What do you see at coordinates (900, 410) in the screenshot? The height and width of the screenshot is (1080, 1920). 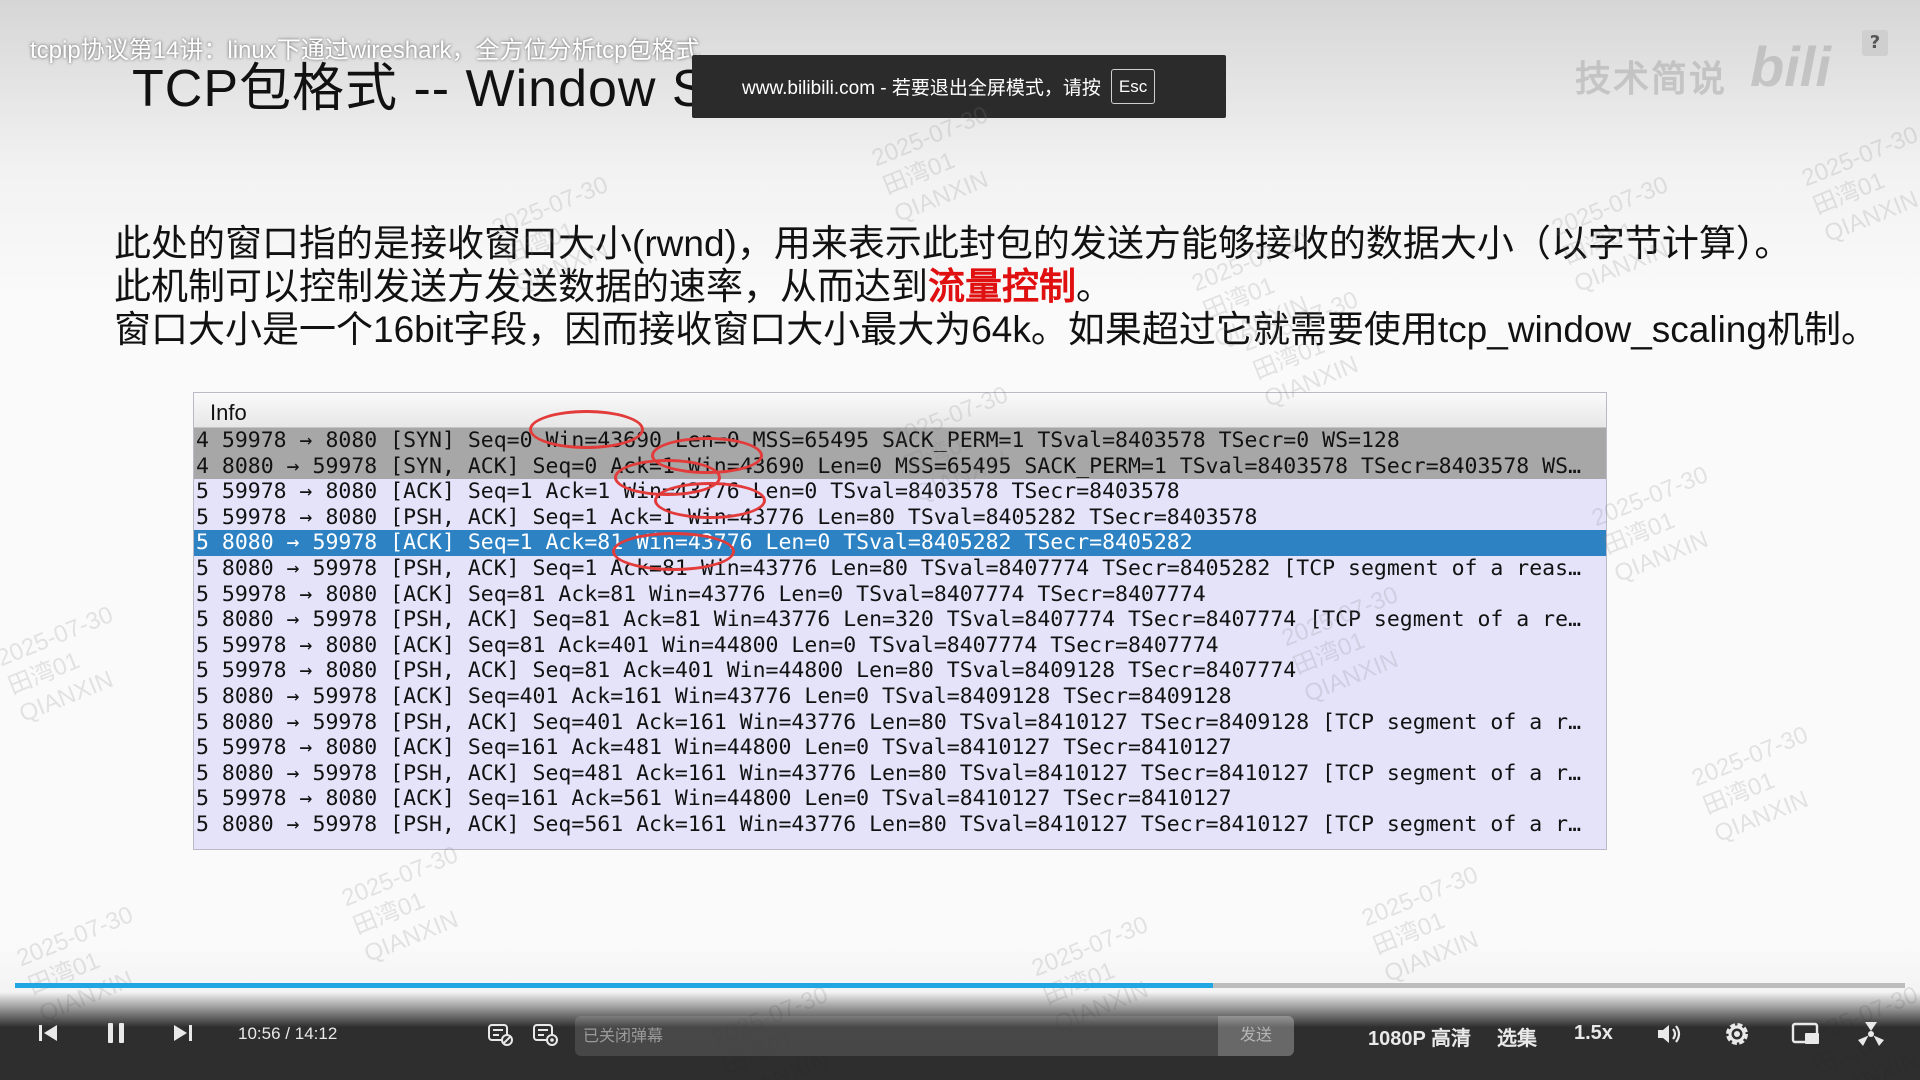 I see `column-header-info: Info` at bounding box center [900, 410].